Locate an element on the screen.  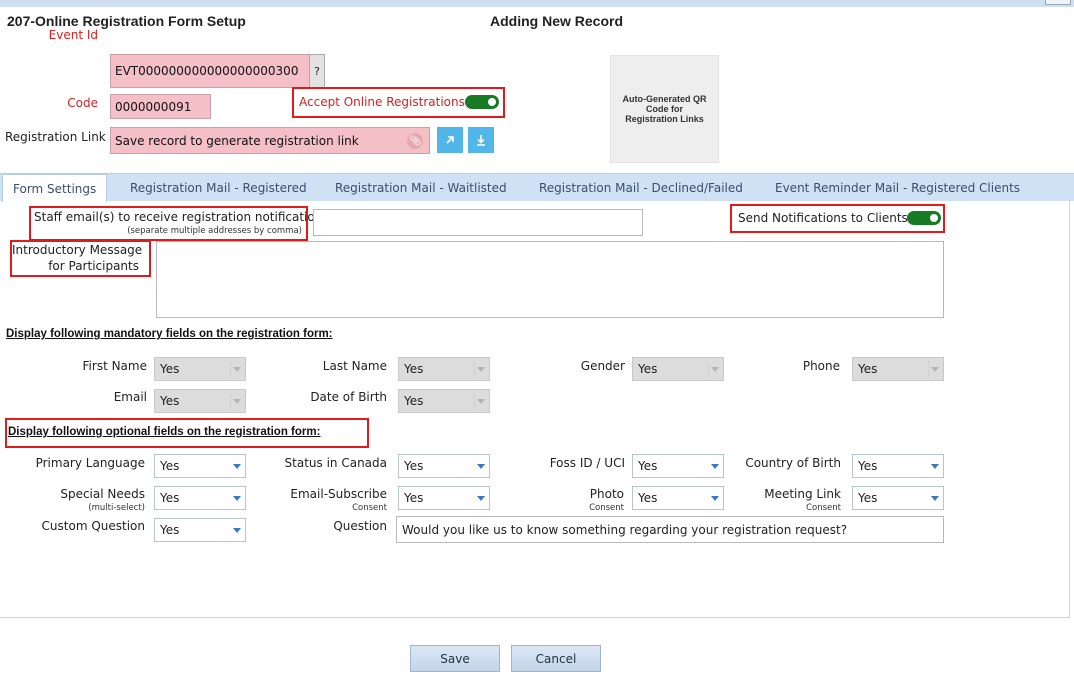
intro-message-label-line2: for Participants is located at coordinates (93, 266).